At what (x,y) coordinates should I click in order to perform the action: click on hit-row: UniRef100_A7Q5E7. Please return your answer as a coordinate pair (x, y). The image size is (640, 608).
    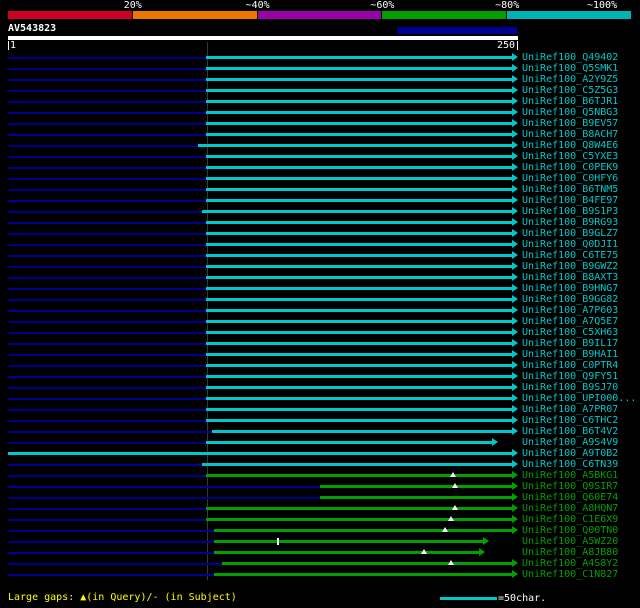
    Looking at the image, I should click on (320, 321).